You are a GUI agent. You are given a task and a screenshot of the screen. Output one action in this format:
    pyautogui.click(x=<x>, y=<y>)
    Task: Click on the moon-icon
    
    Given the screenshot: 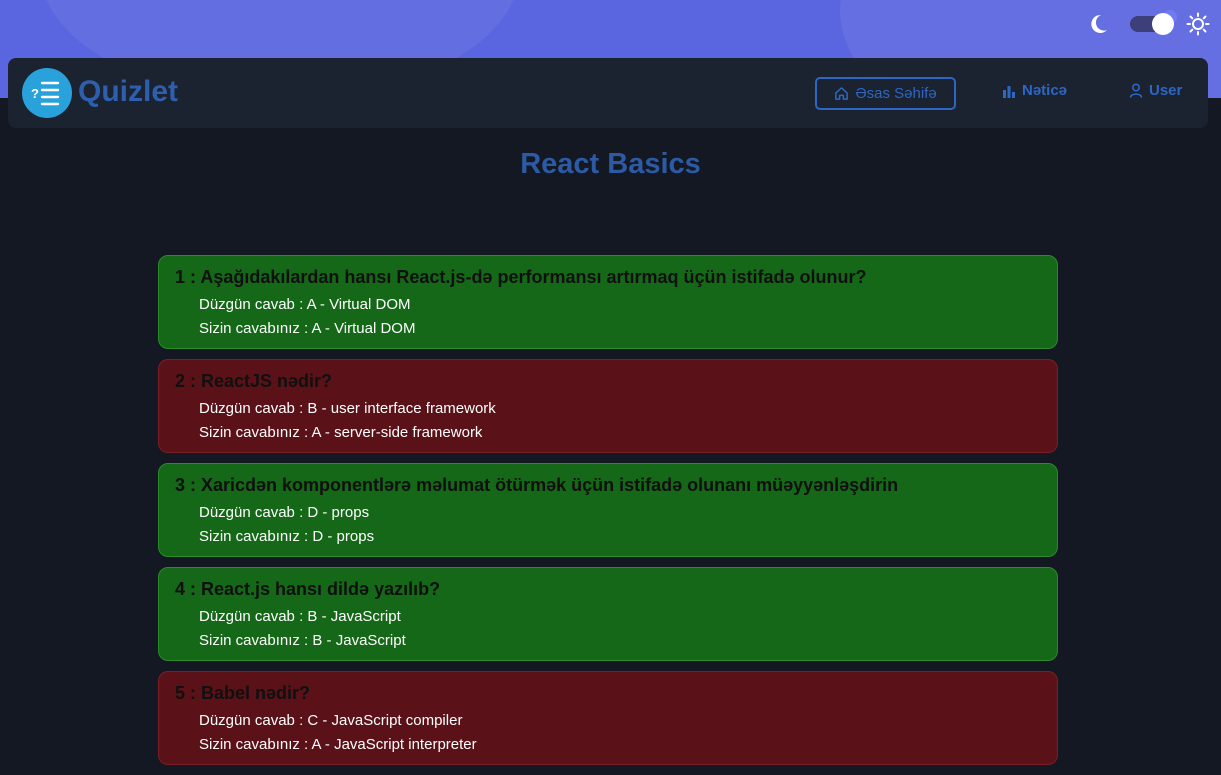 What is the action you would take?
    pyautogui.click(x=1099, y=23)
    